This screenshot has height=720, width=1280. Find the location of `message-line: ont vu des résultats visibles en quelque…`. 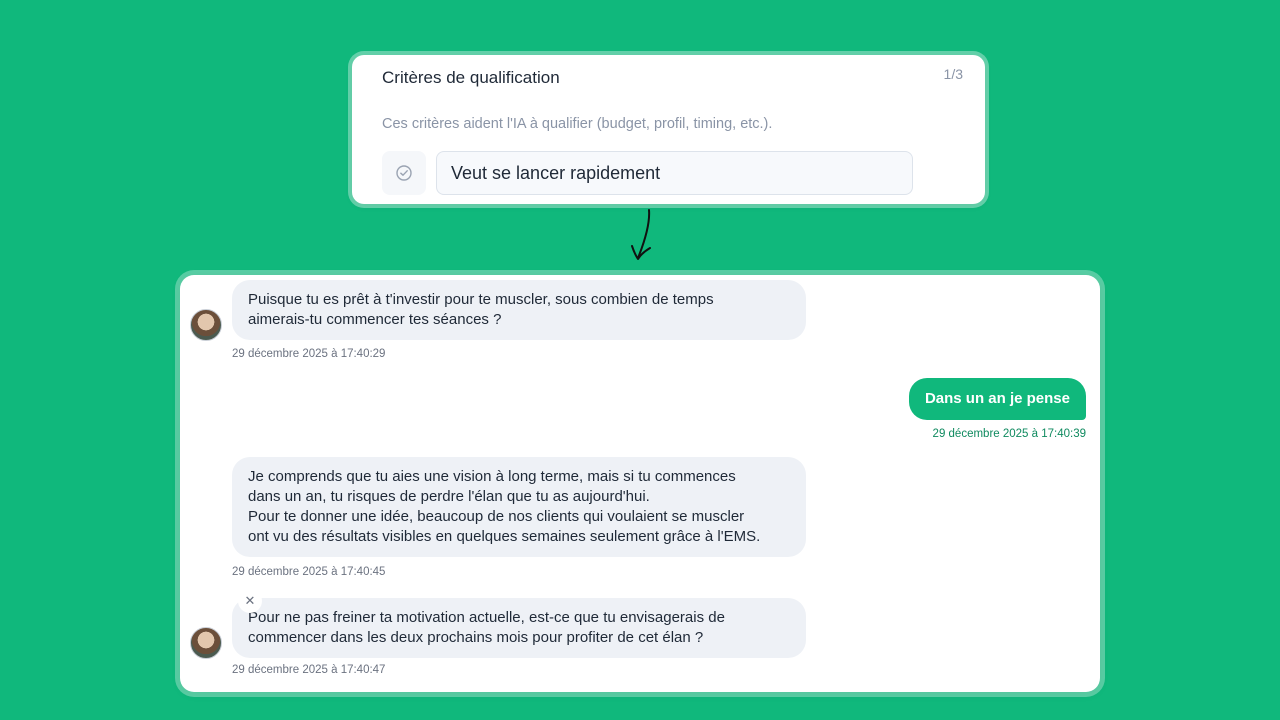

message-line: ont vu des résultats visibles en quelque… is located at coordinates (504, 536).